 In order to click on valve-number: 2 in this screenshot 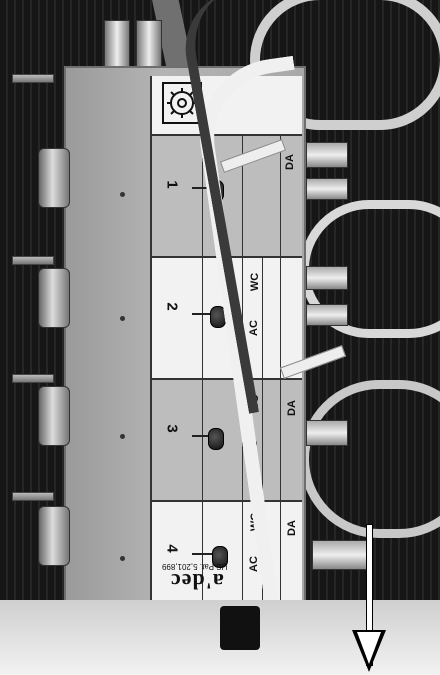, I will do `click(172, 306)`.